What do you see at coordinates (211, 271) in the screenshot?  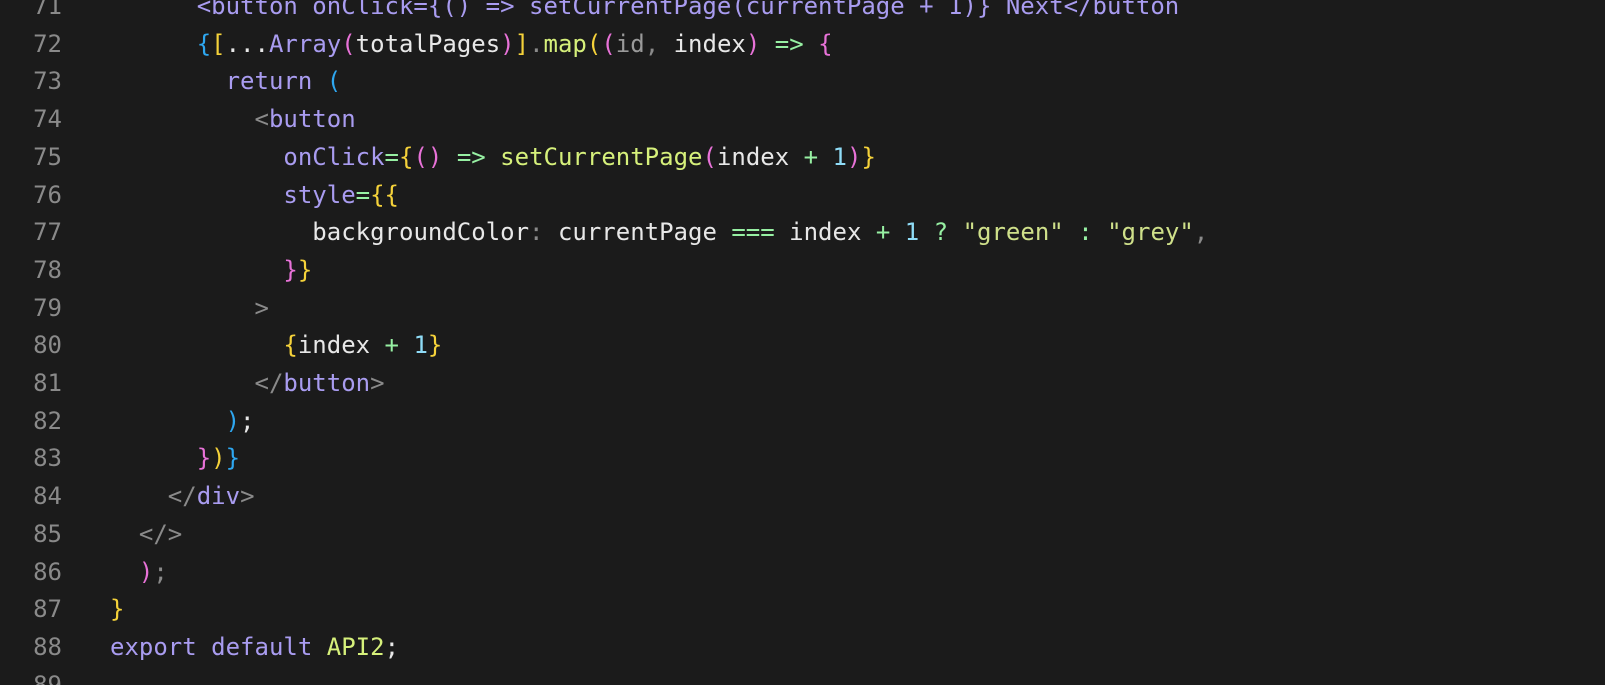 I see `code-text: }}` at bounding box center [211, 271].